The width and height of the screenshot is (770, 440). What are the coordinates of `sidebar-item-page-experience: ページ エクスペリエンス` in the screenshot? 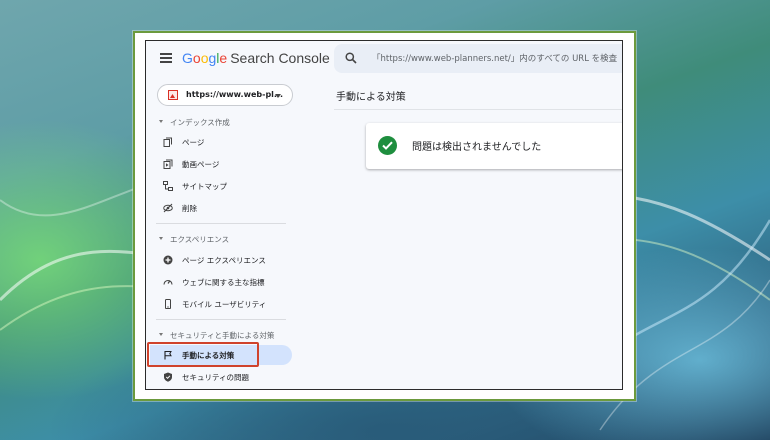 It's located at (221, 260).